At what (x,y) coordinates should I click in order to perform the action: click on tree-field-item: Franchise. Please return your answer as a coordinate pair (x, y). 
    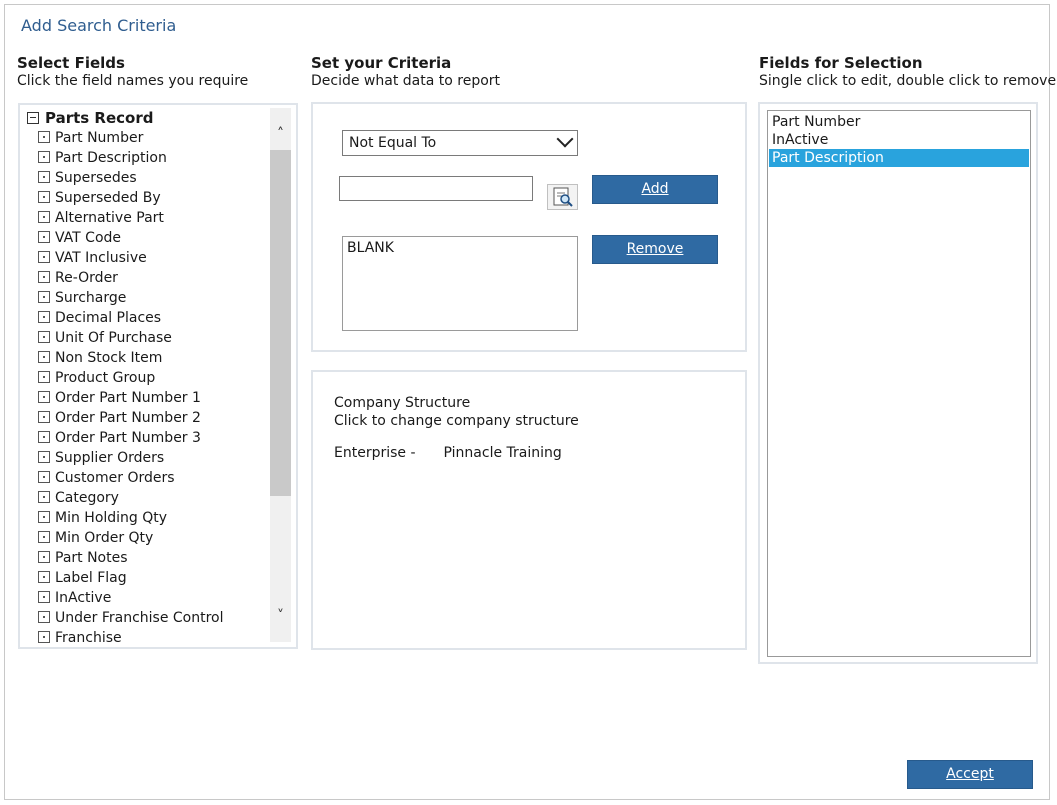
    Looking at the image, I should click on (148, 637).